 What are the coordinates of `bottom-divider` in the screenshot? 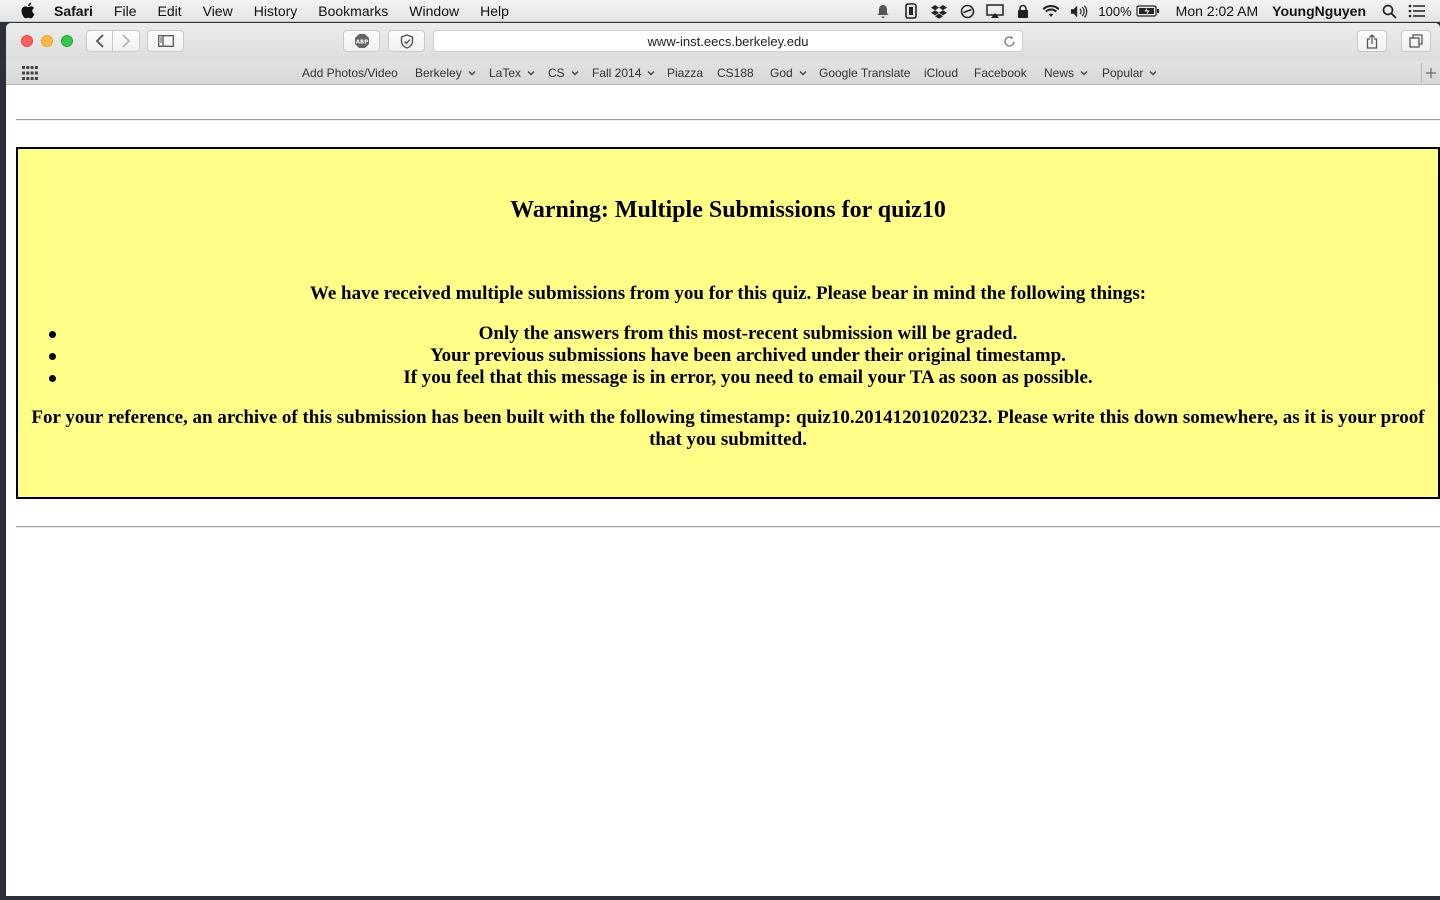 It's located at (728, 527).